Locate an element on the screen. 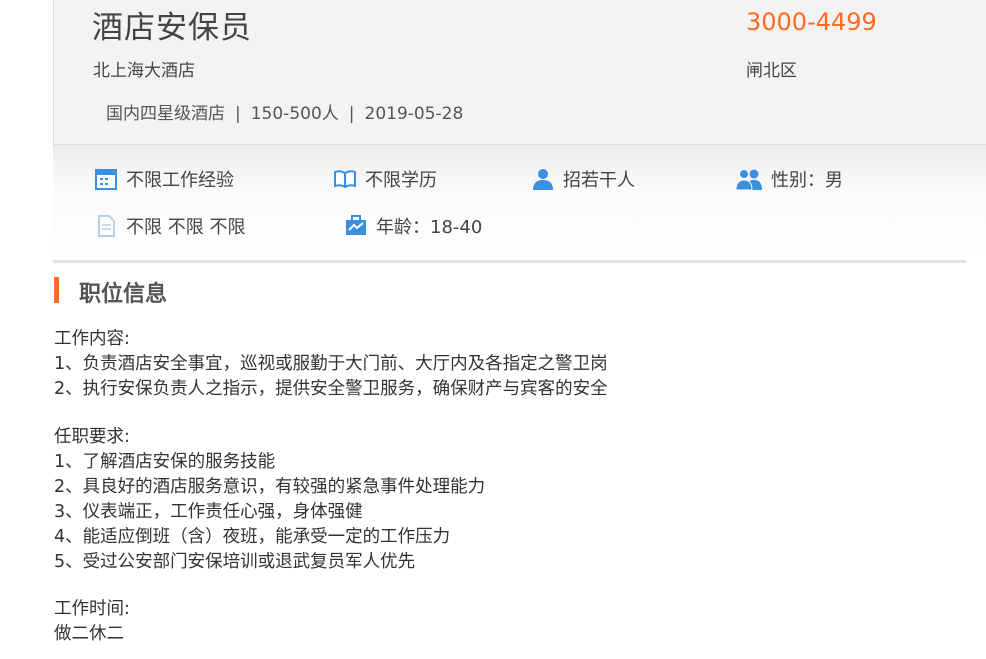  person-icon is located at coordinates (543, 179).